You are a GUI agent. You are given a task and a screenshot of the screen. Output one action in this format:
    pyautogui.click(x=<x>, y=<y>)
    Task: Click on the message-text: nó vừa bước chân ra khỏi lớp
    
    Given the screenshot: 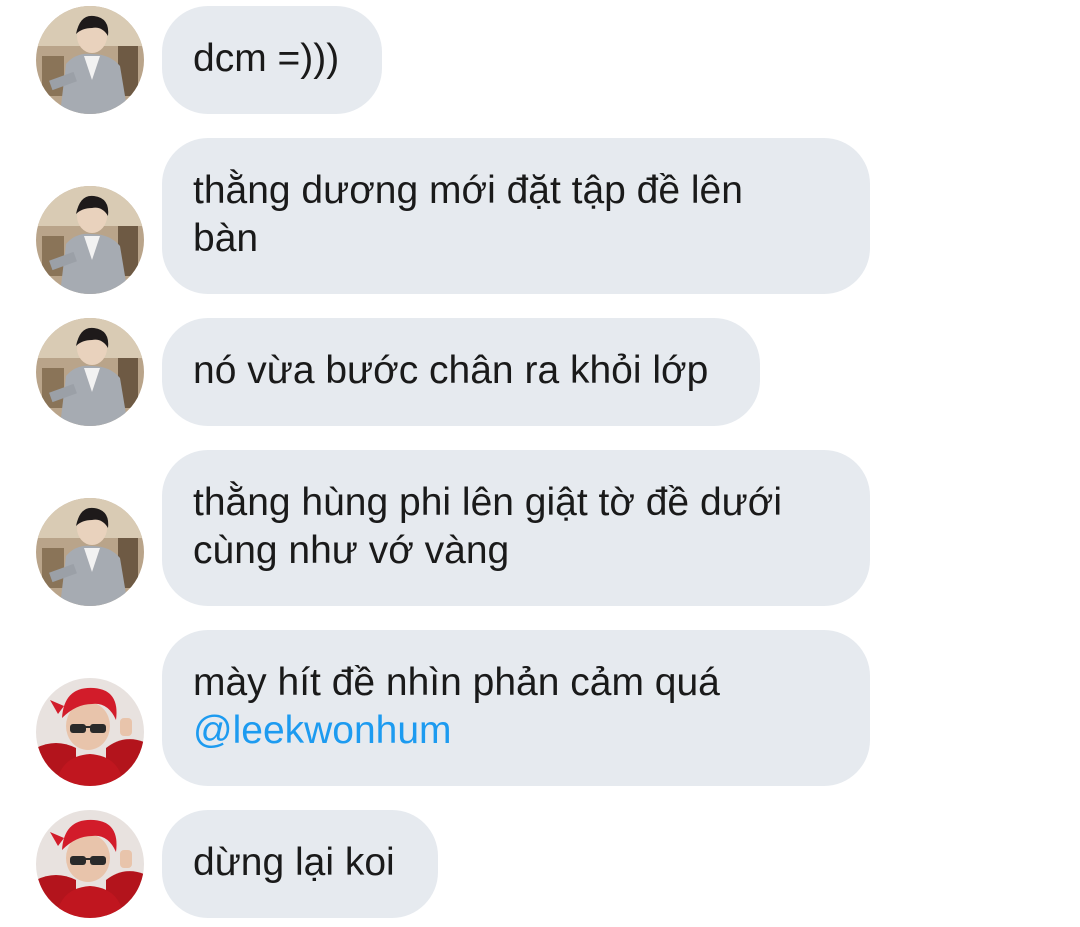 What is the action you would take?
    pyautogui.click(x=451, y=370)
    